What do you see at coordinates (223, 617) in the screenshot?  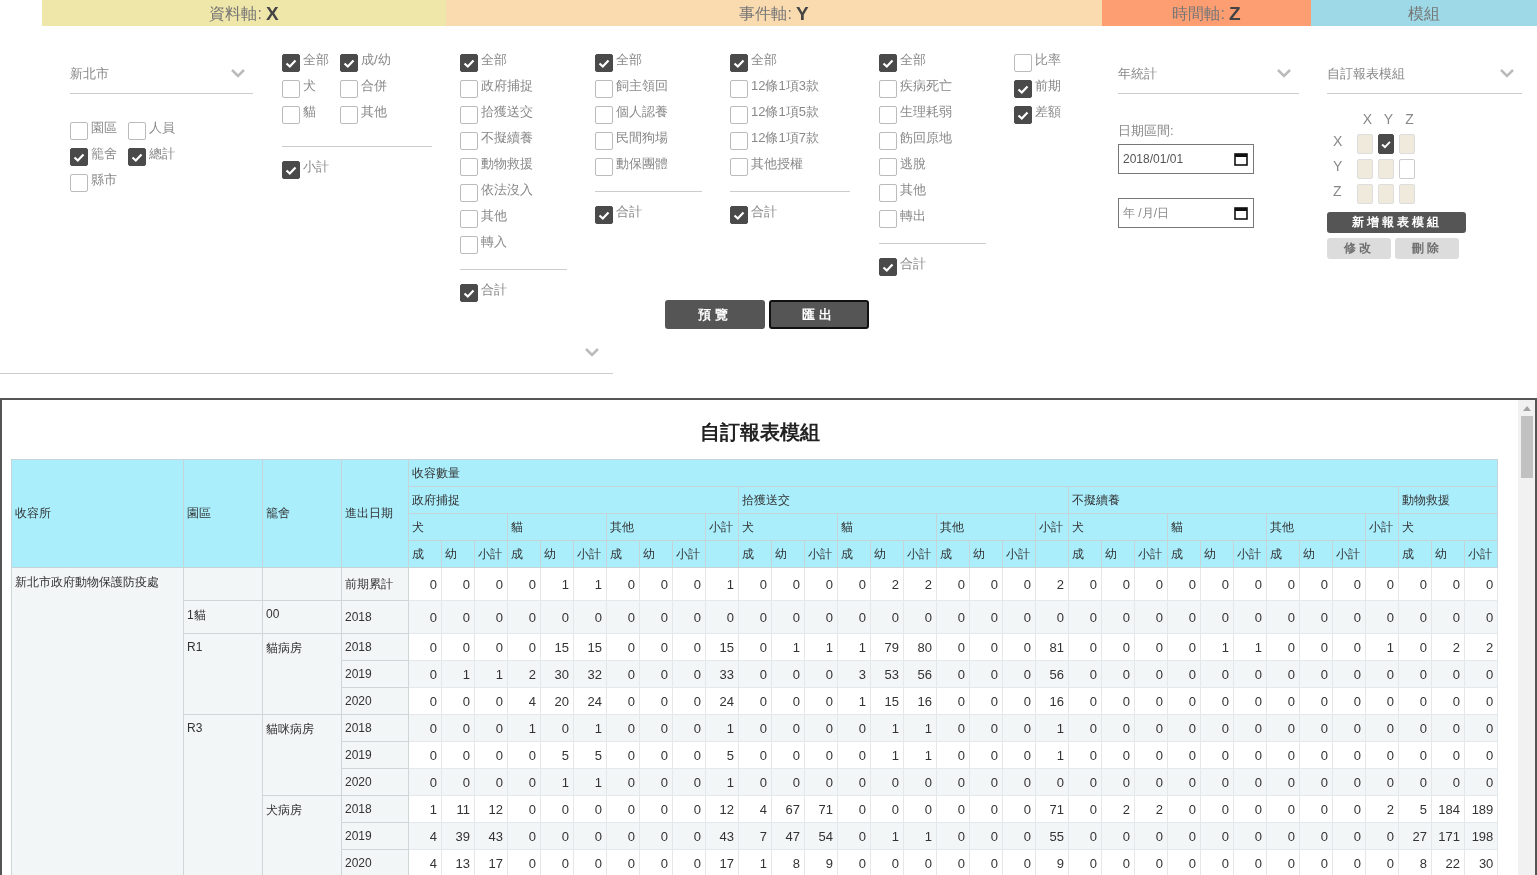 I see `table-cell: 1貓` at bounding box center [223, 617].